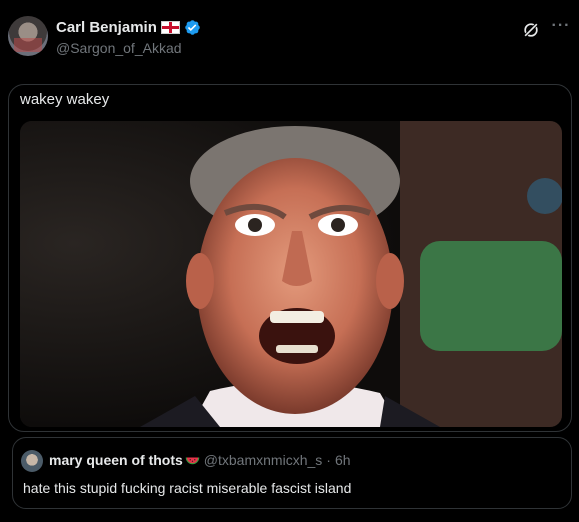  Describe the element at coordinates (32, 461) in the screenshot. I see `quoted-avatar` at that location.